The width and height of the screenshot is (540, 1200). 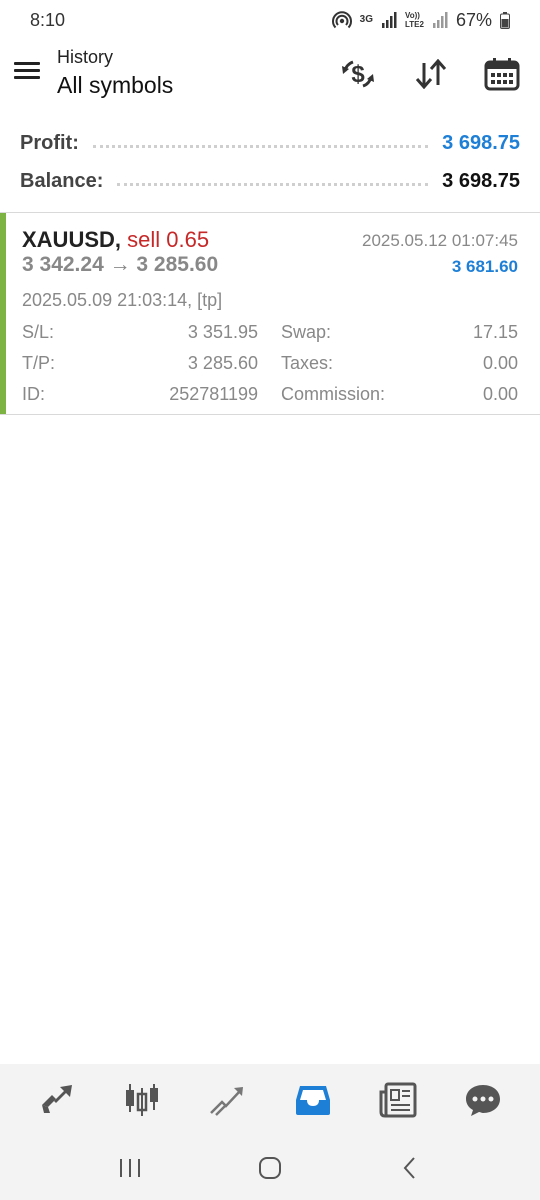 I want to click on history-icon, so click(x=313, y=1100).